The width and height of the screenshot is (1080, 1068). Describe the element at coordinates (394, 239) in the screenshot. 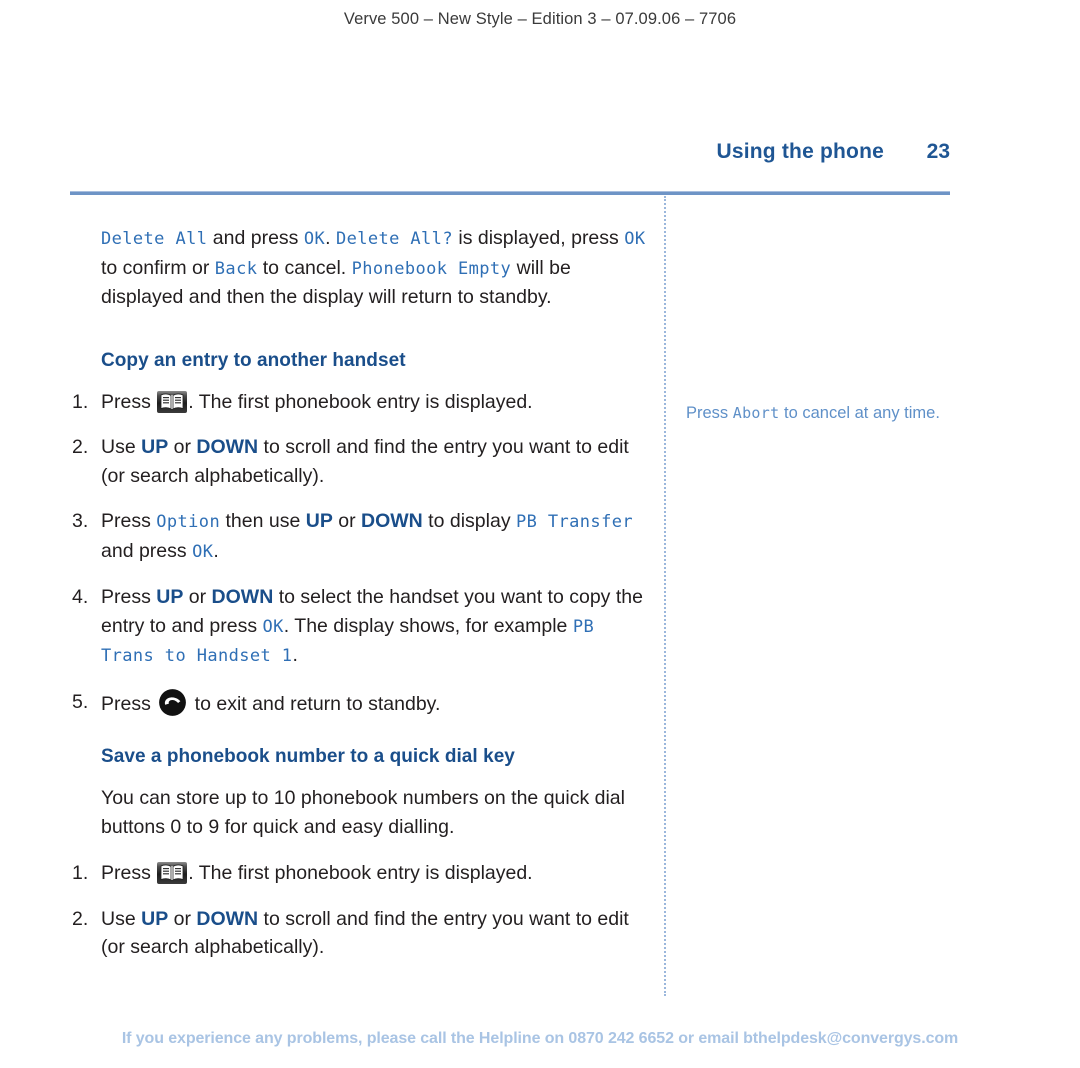

I see `lcd-delete-all-confirm: Delete All?` at that location.